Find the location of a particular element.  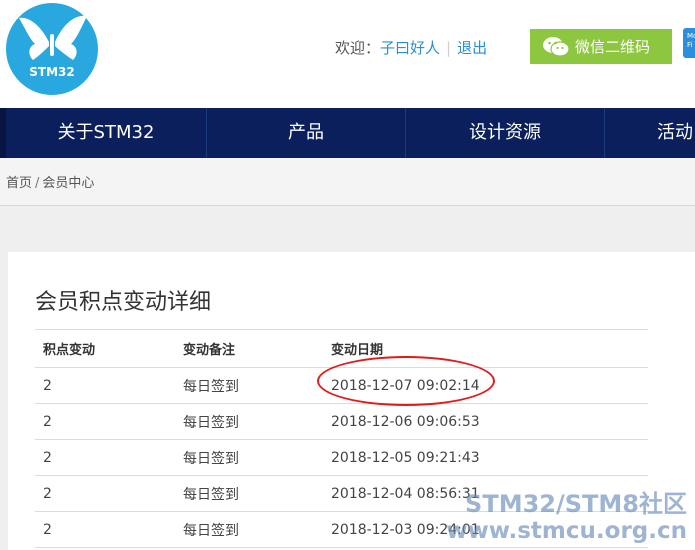

wechat-icon is located at coordinates (556, 46).